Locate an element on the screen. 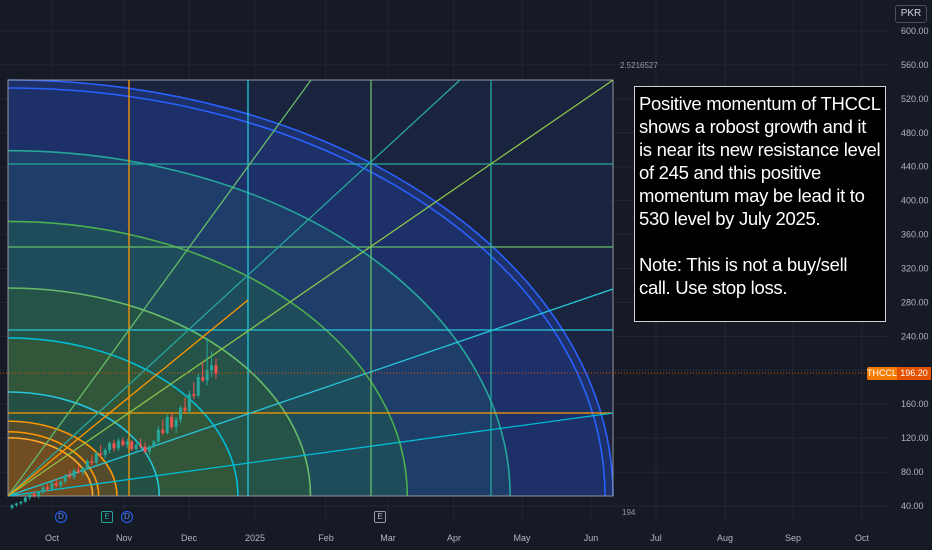 The width and height of the screenshot is (932, 550). y-tick-label-11: 160.00 is located at coordinates (915, 404).